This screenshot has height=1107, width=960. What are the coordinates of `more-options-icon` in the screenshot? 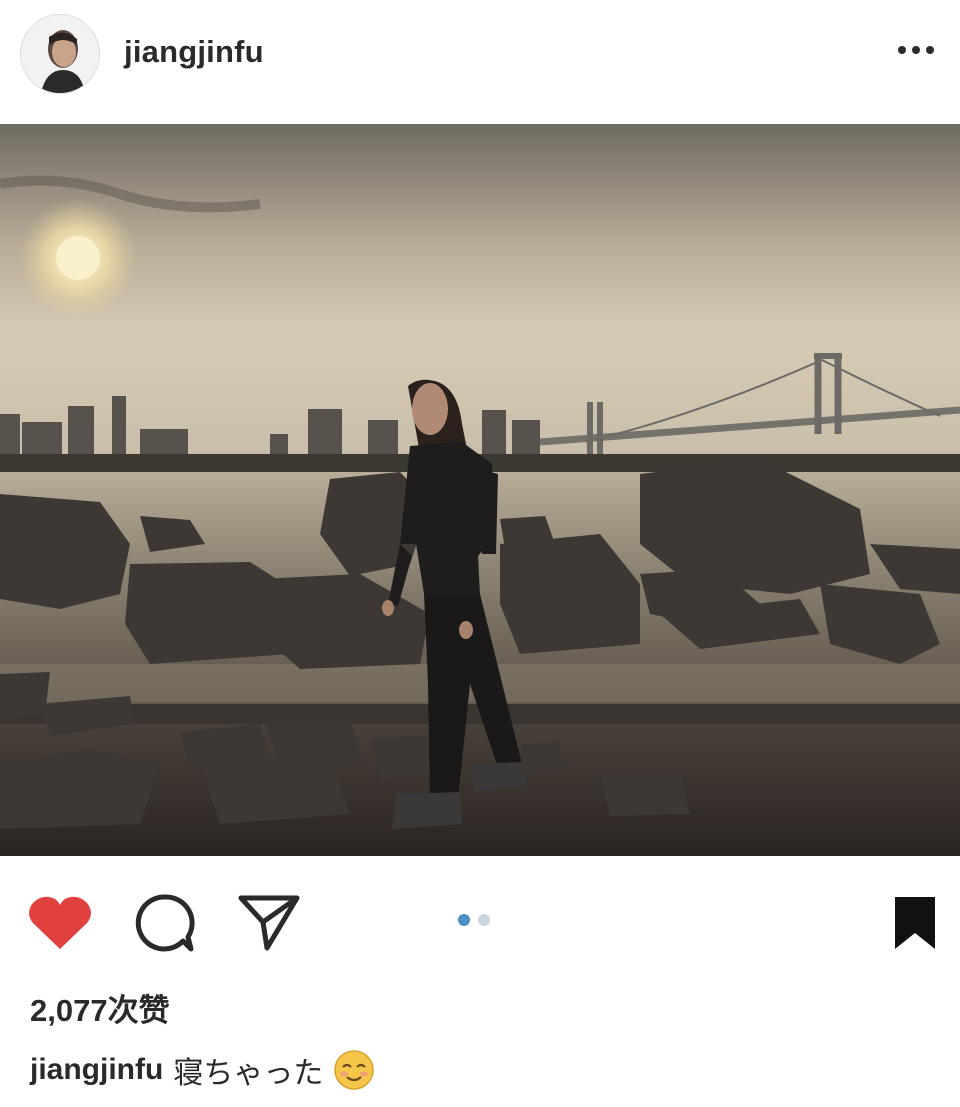 It's located at (916, 50).